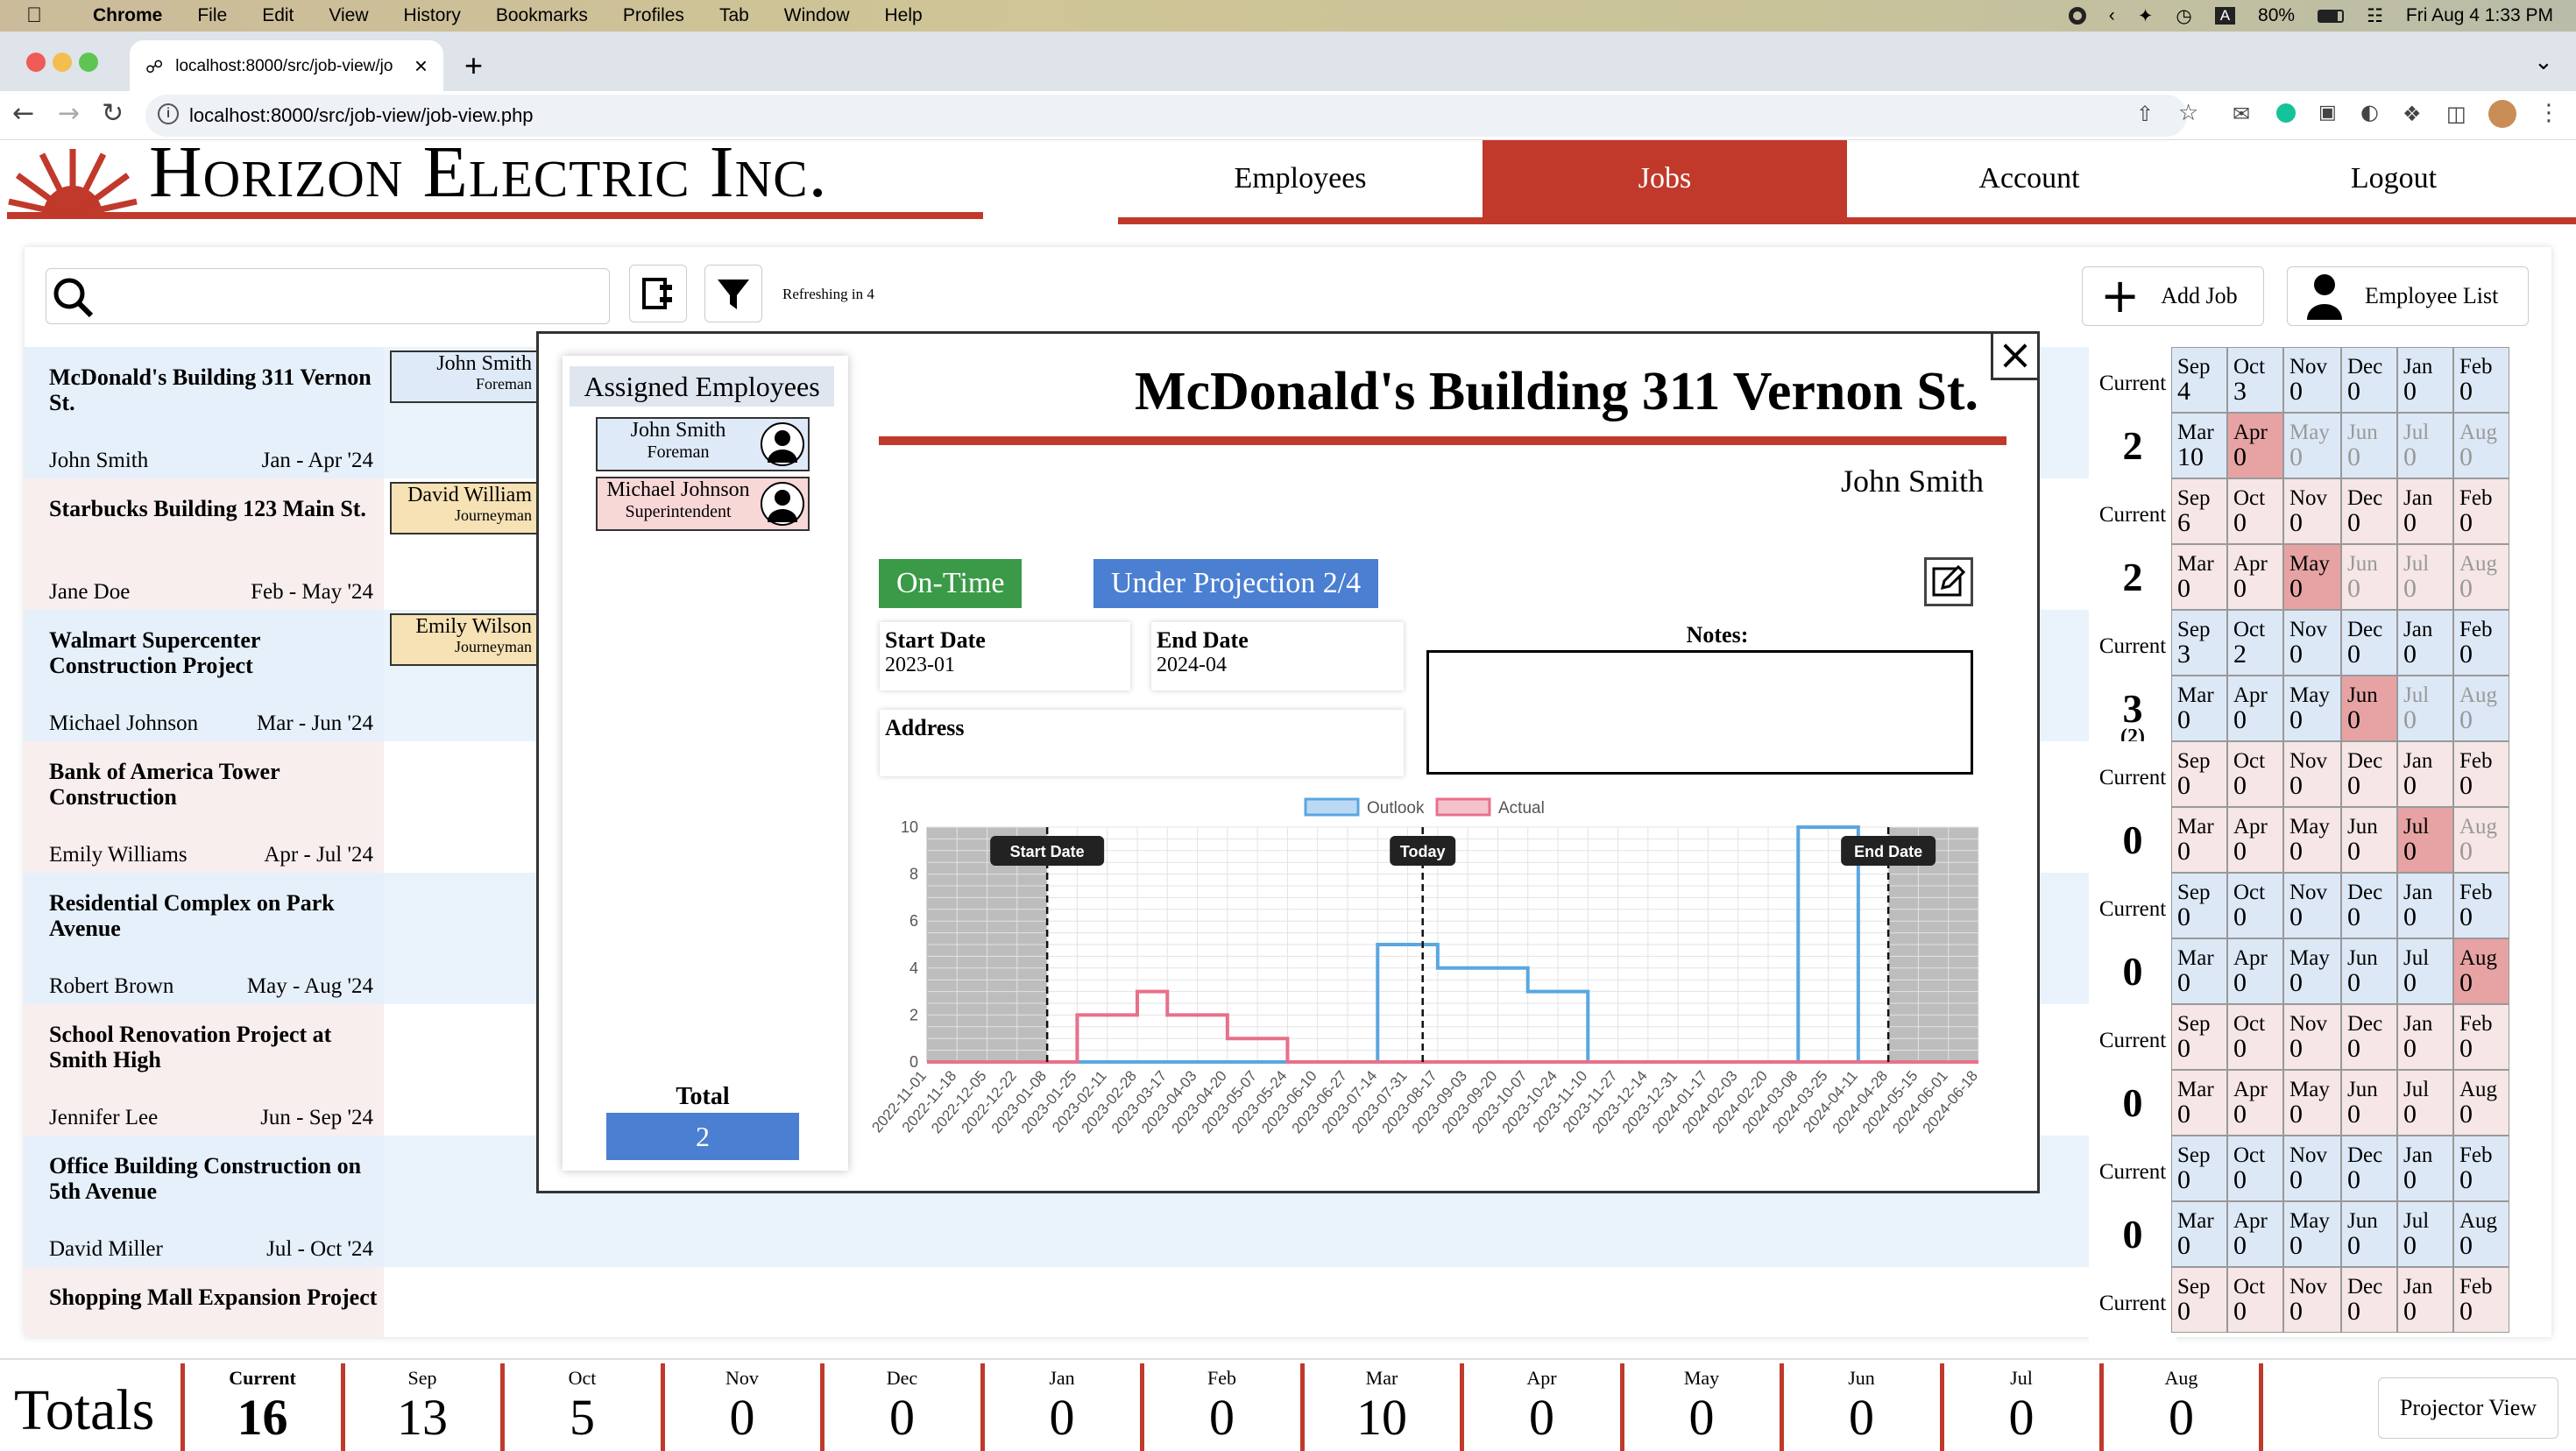 This screenshot has width=2576, height=1451. What do you see at coordinates (113, 113) in the screenshot?
I see `reload-icon: ↻` at bounding box center [113, 113].